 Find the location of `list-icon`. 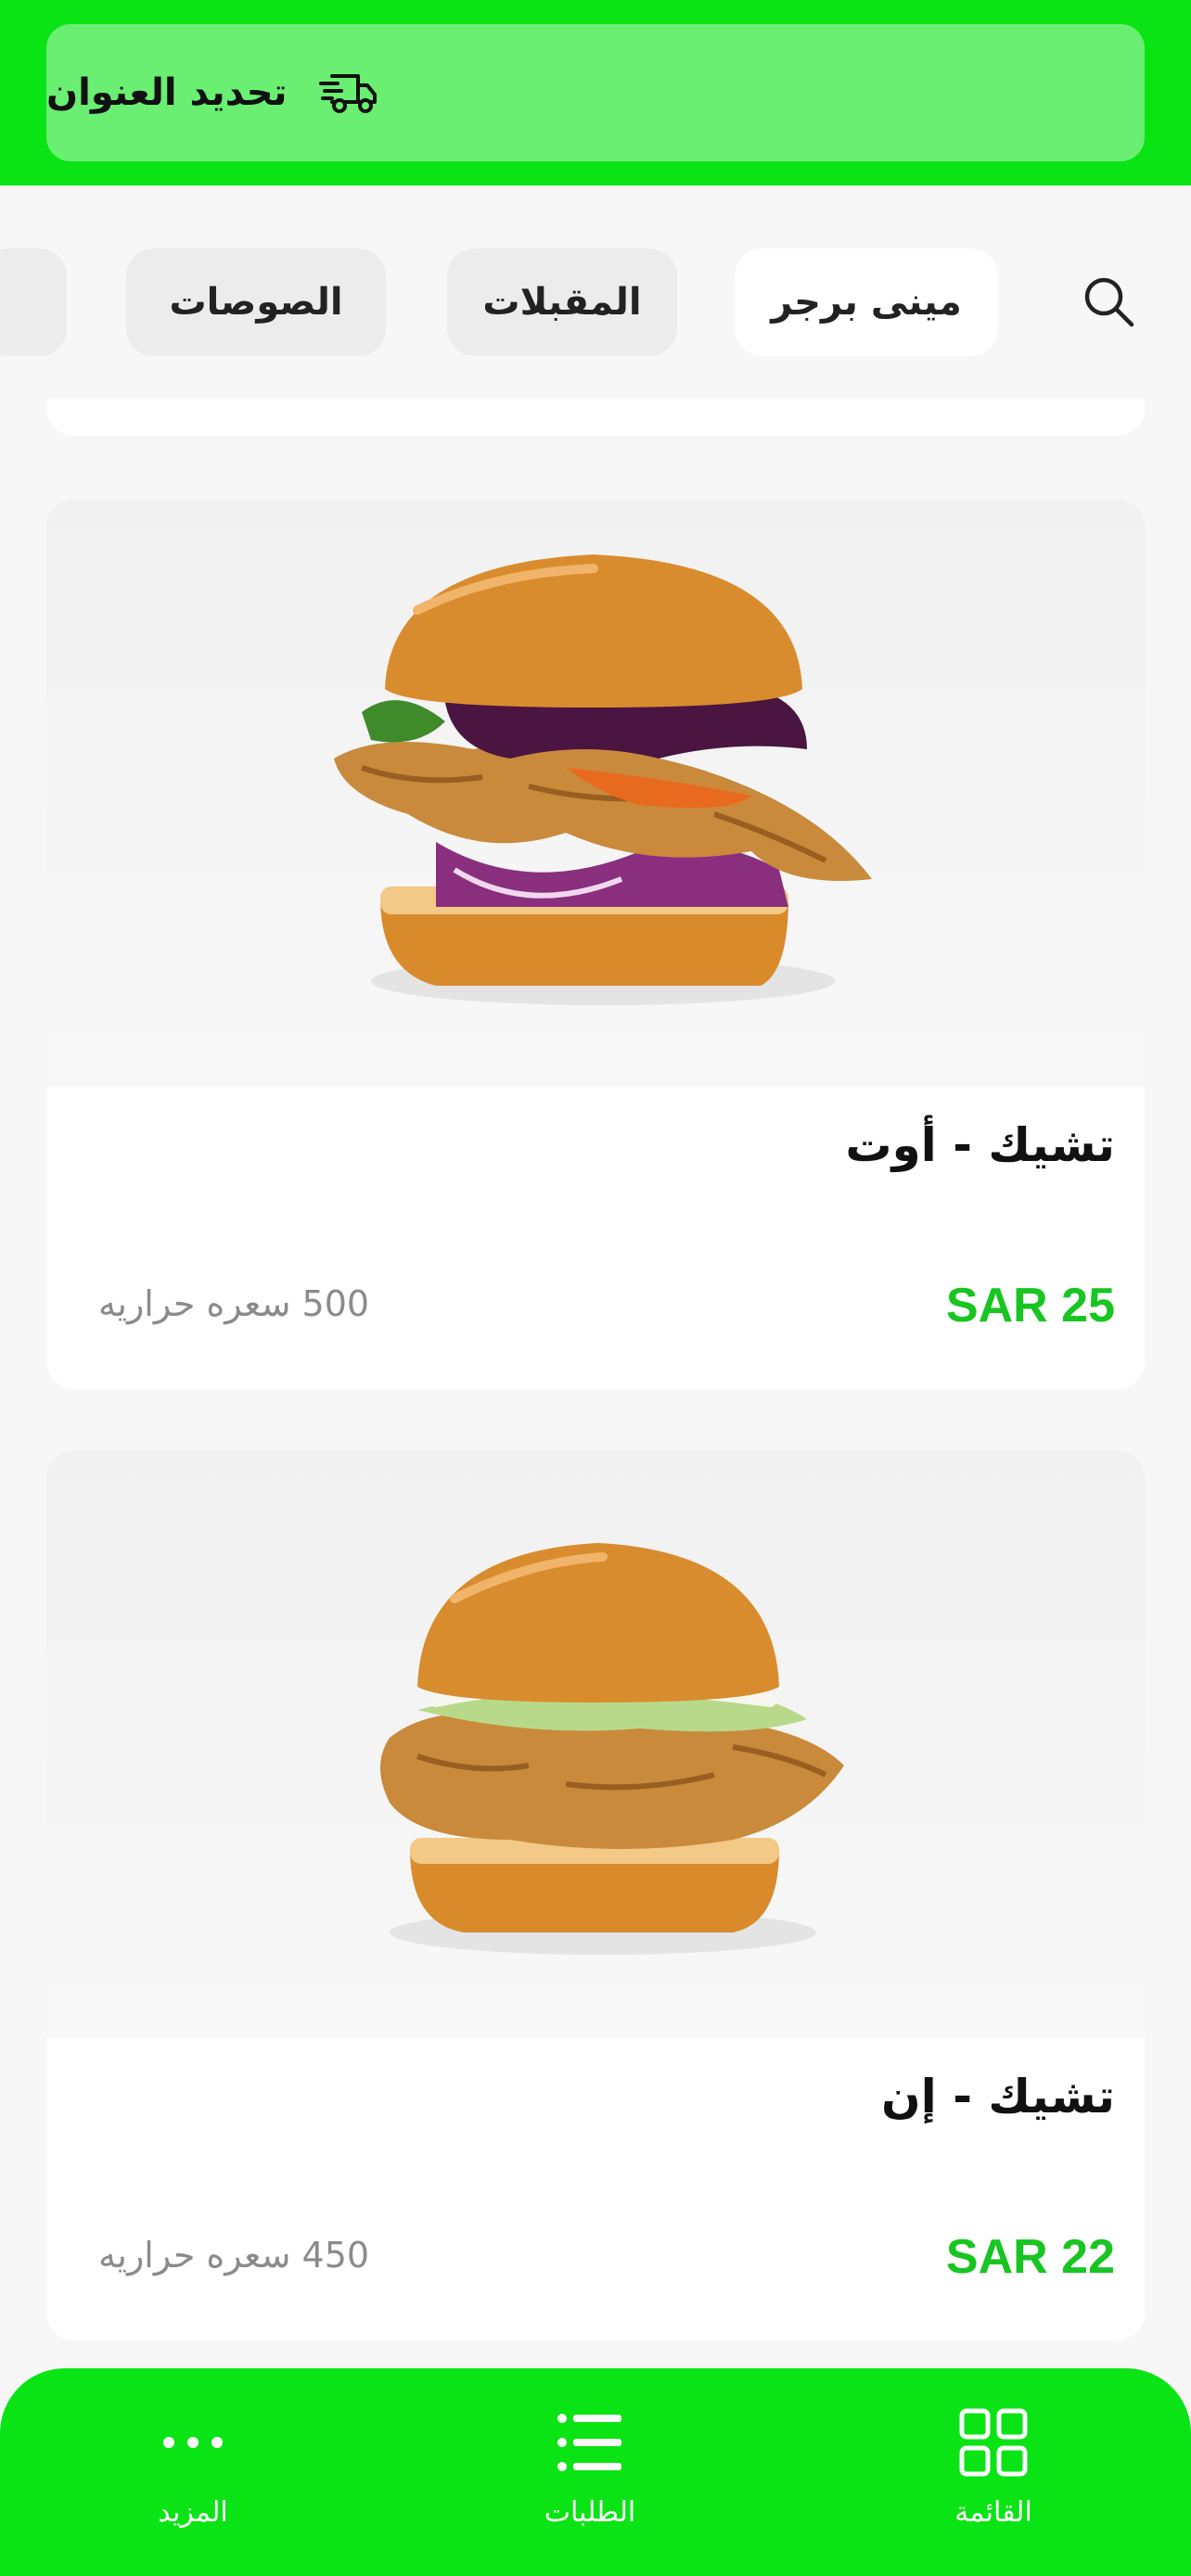

list-icon is located at coordinates (590, 2444).